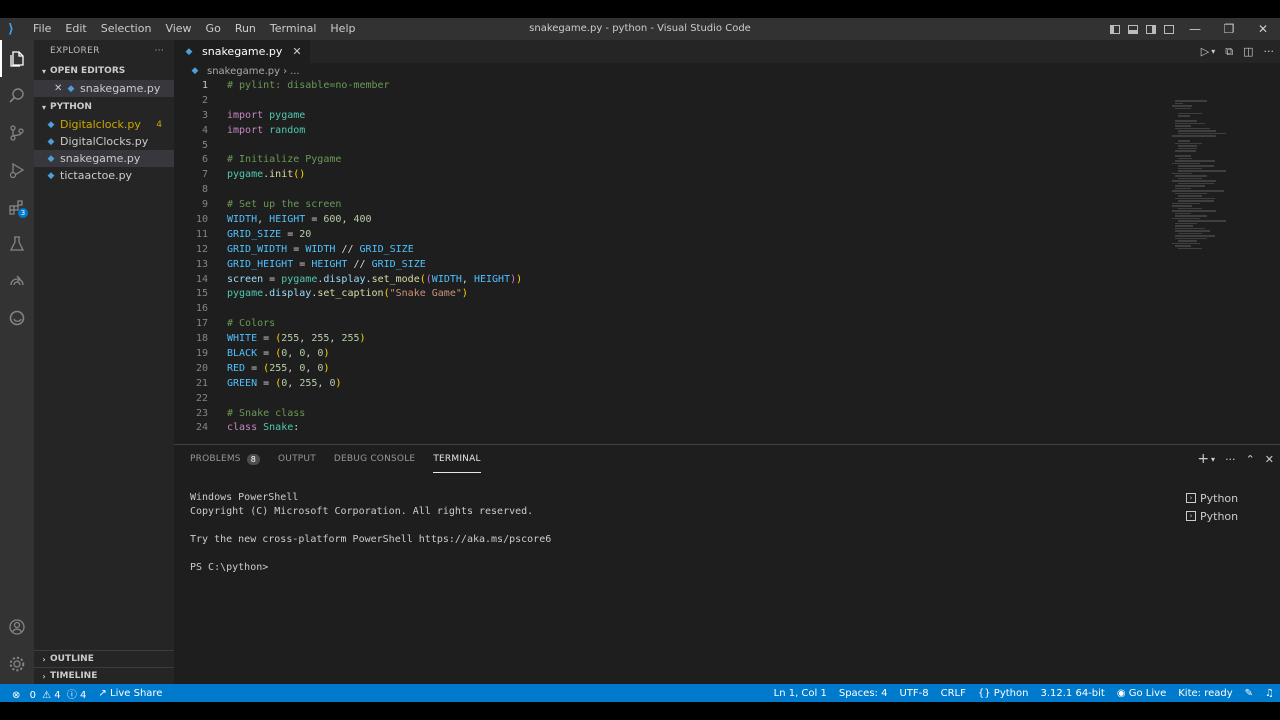 This screenshot has width=1280, height=720. Describe the element at coordinates (17, 132) in the screenshot. I see `source-control-icon` at that location.